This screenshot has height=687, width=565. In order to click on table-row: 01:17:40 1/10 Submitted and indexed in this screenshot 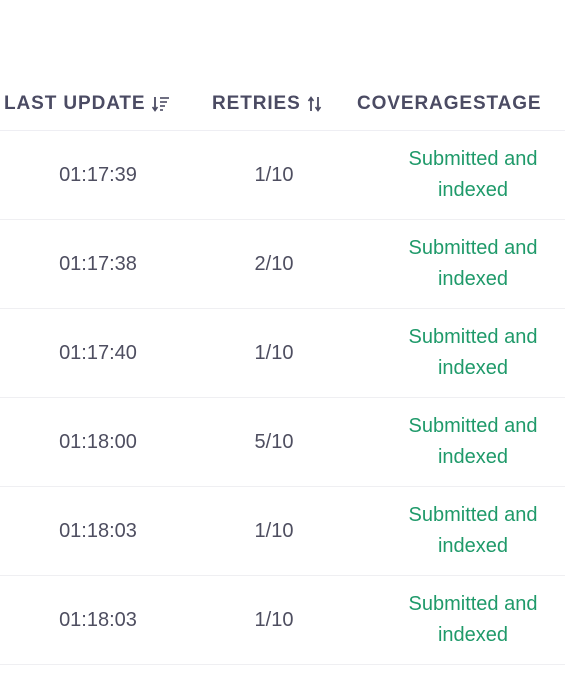, I will do `click(282, 353)`.